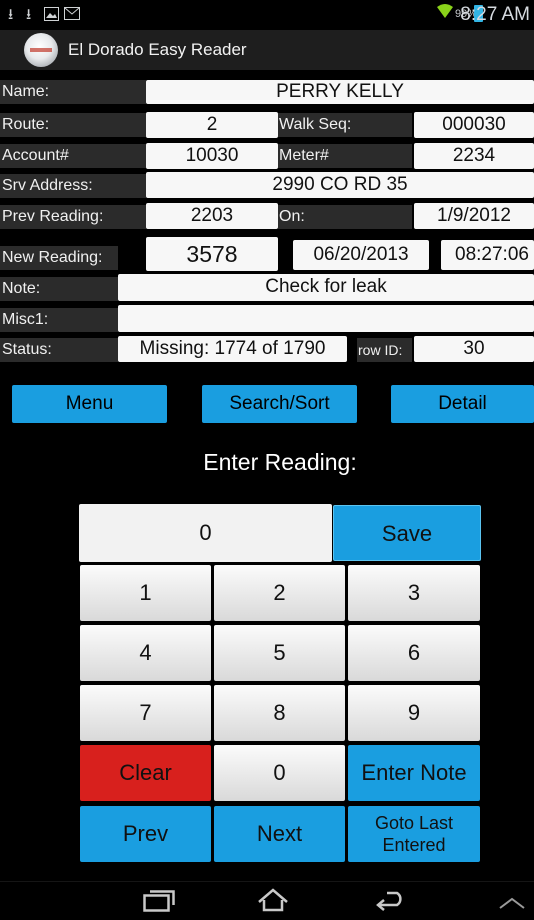 The image size is (534, 920). Describe the element at coordinates (273, 902) in the screenshot. I see `home-icon` at that location.